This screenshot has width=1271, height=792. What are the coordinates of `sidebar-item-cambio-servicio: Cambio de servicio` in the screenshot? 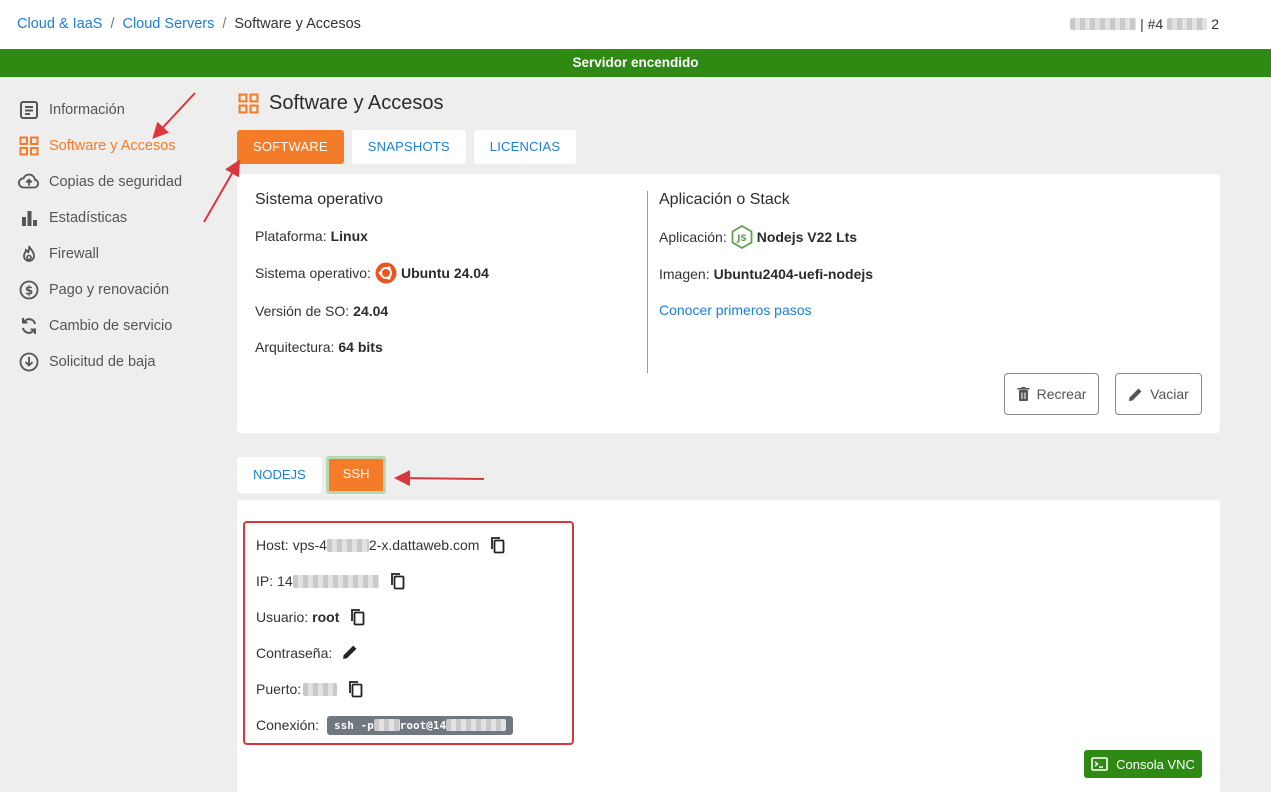 It's located at (118, 326).